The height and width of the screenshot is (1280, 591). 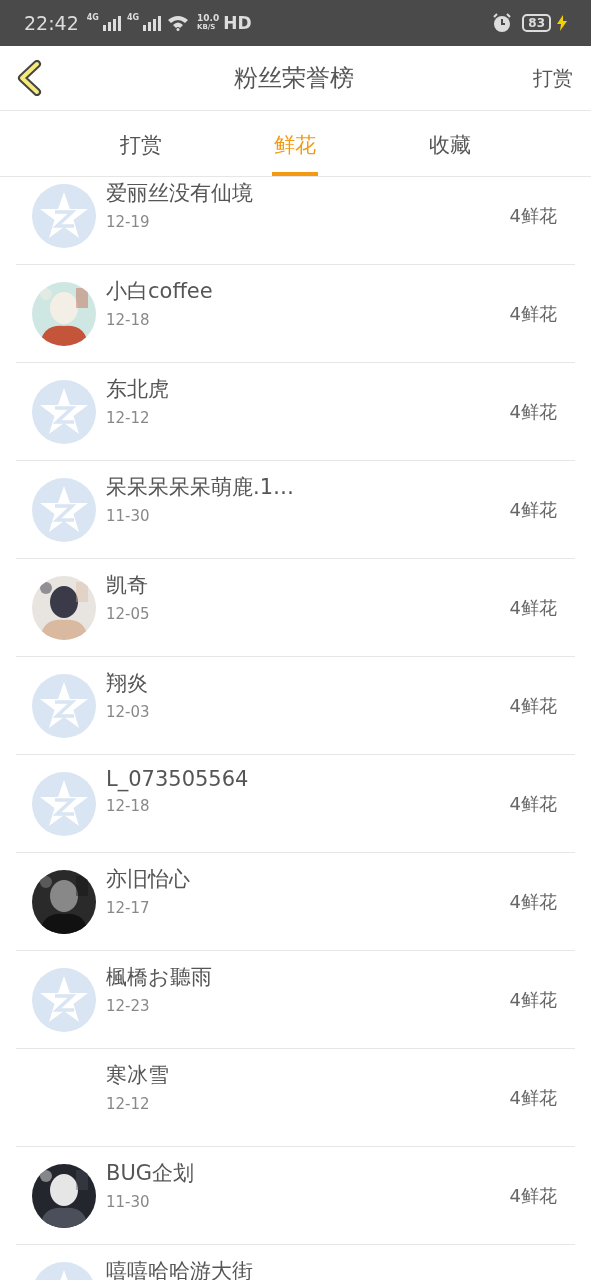 What do you see at coordinates (138, 389) in the screenshot?
I see `user-name: 东北虎` at bounding box center [138, 389].